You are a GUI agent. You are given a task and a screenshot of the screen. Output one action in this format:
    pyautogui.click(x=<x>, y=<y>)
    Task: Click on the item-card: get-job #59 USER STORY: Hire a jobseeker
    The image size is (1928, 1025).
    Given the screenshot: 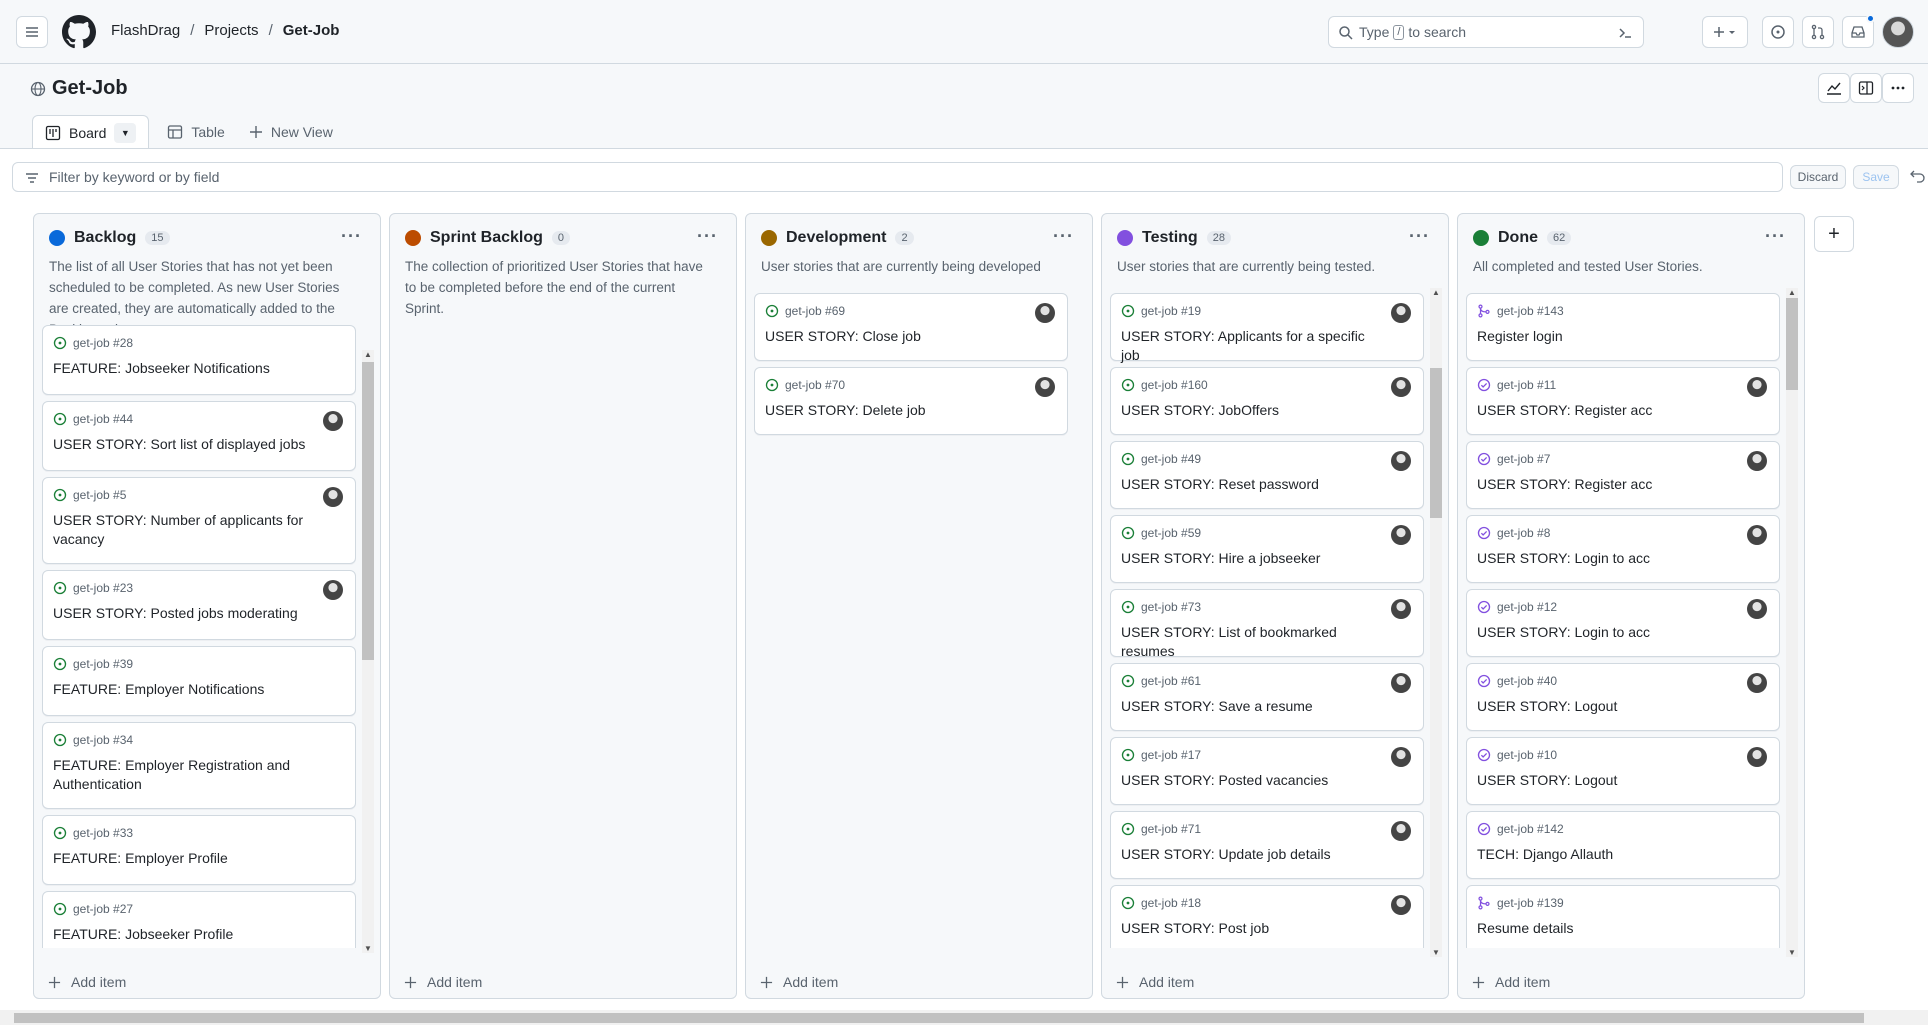 What is the action you would take?
    pyautogui.click(x=1267, y=549)
    